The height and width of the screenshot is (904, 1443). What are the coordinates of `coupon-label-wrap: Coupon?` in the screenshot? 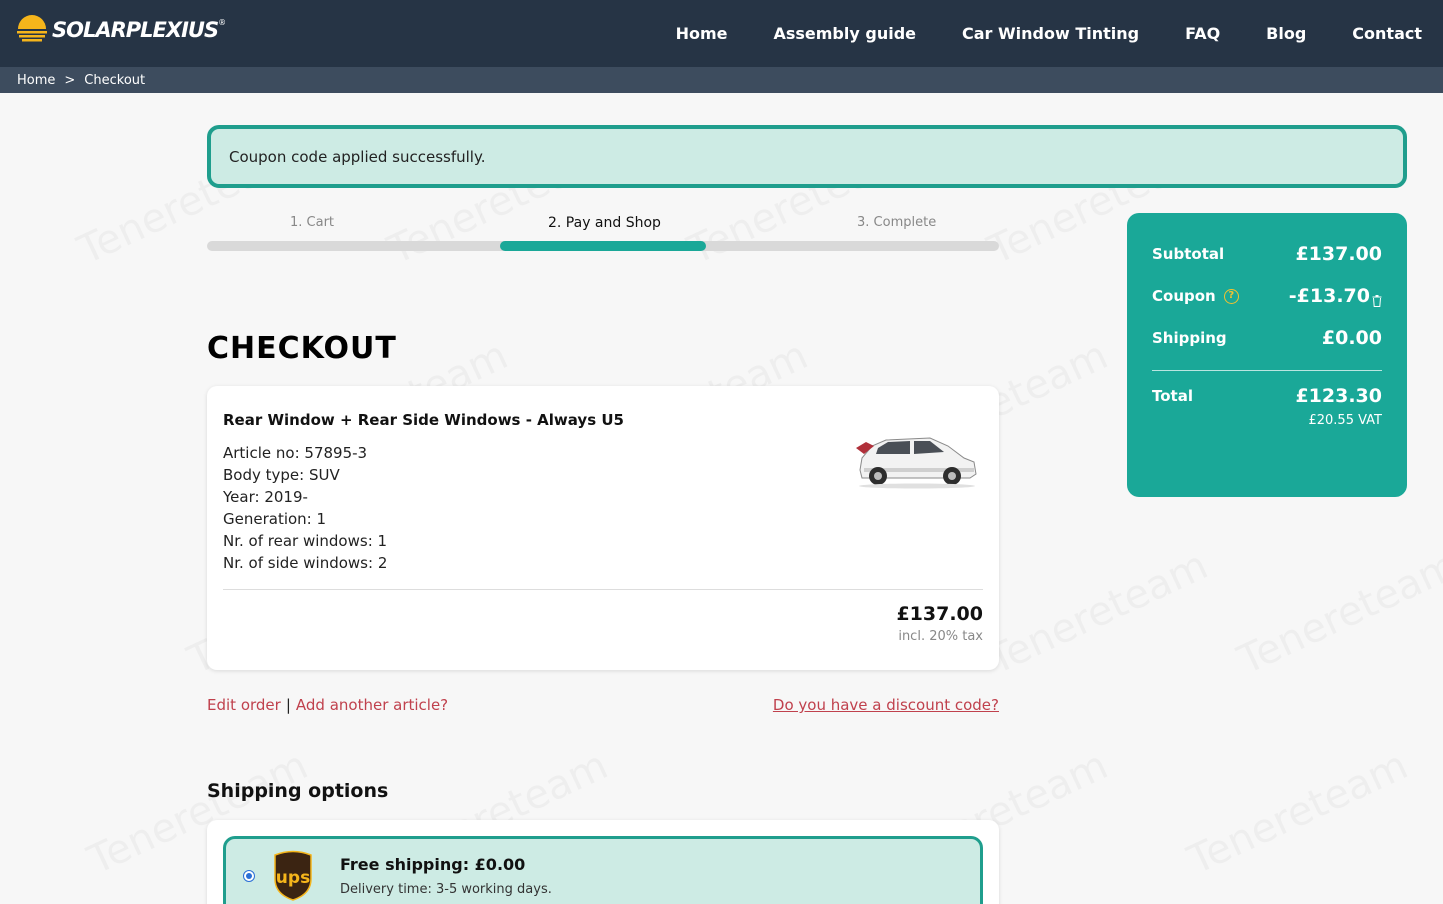 It's located at (1195, 296).